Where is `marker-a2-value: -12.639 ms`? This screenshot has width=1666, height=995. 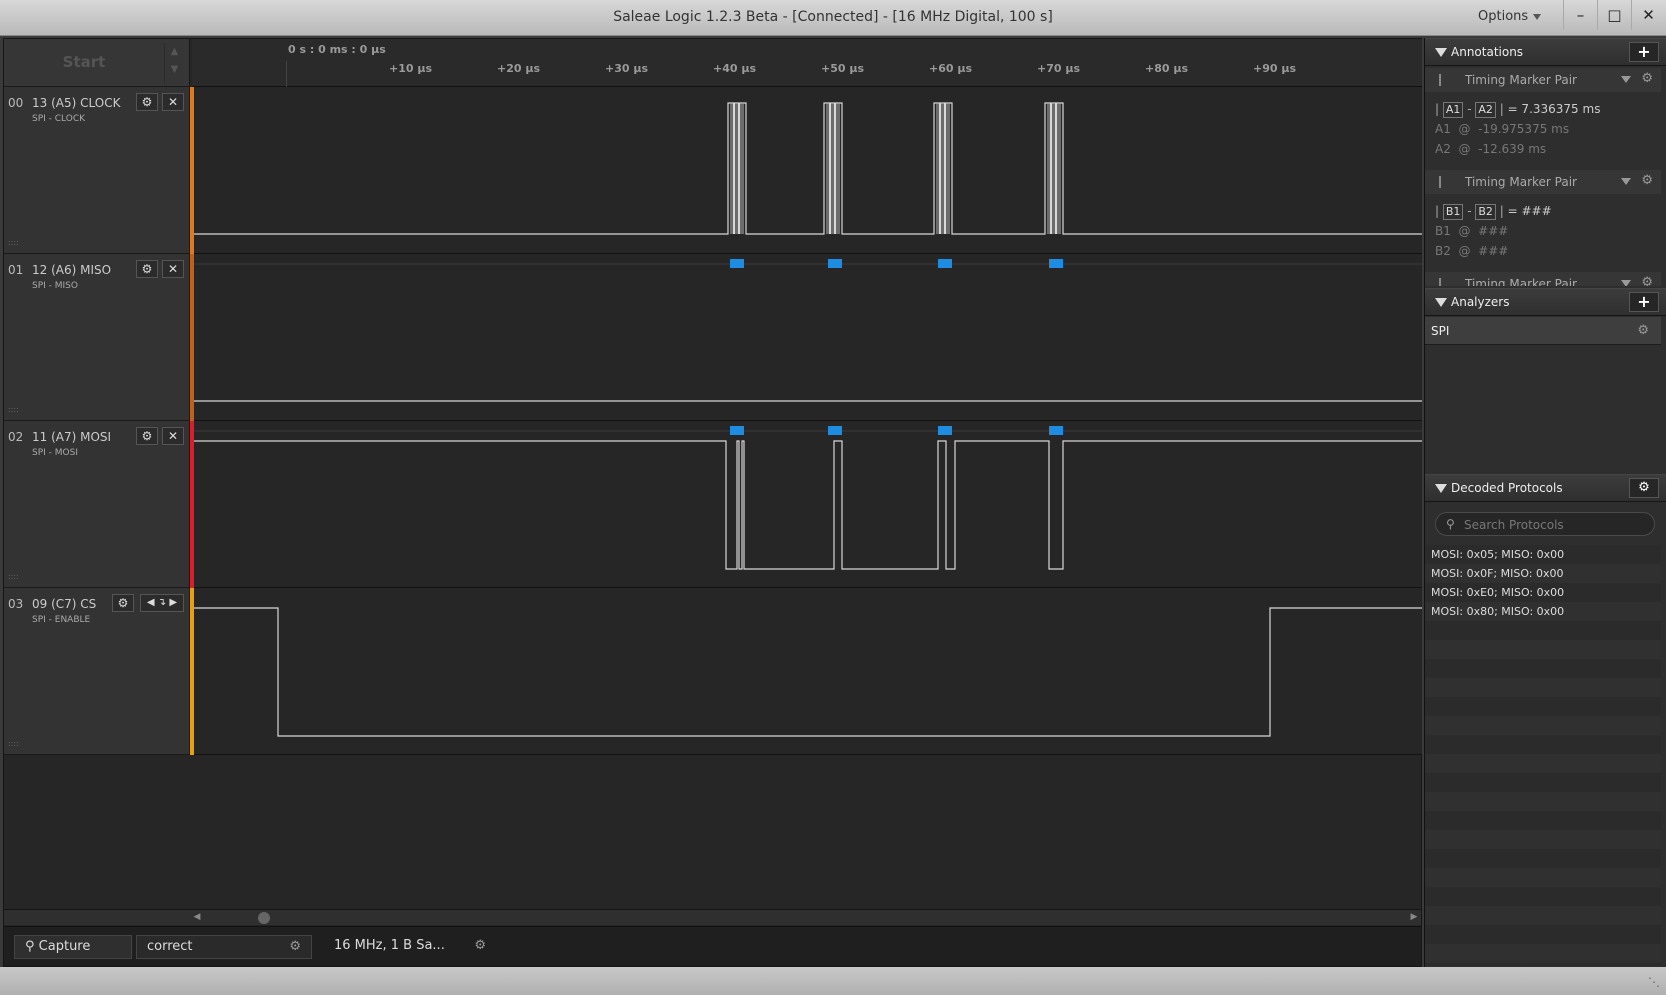
marker-a2-value: -12.639 ms is located at coordinates (1512, 149).